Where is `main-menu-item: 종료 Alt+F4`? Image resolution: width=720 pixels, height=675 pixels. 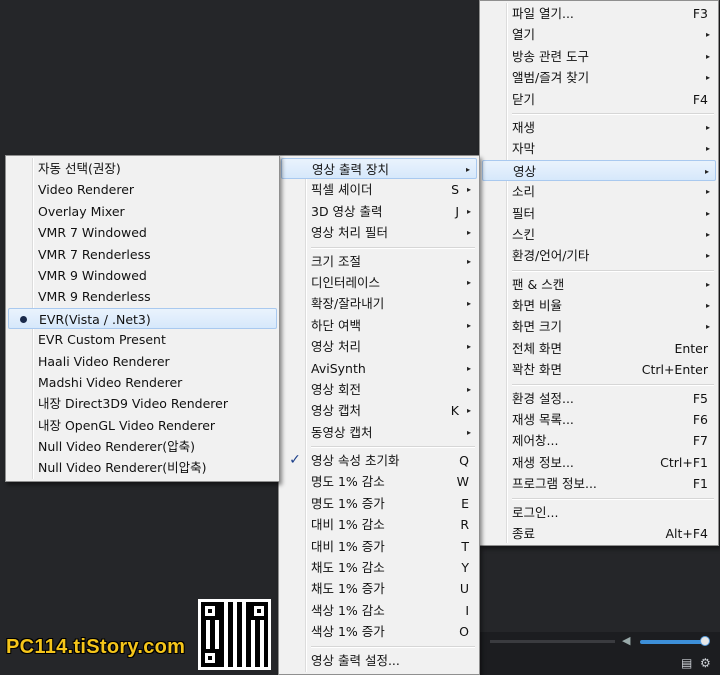 main-menu-item: 종료 Alt+F4 is located at coordinates (599, 533).